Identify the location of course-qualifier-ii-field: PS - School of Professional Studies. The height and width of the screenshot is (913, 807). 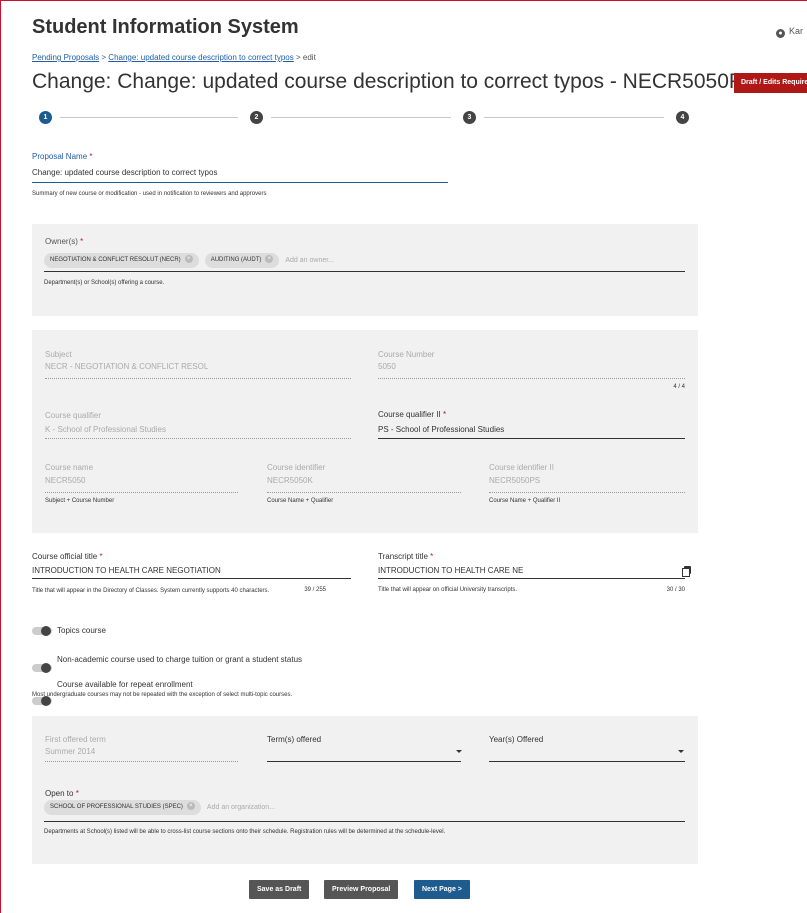
(441, 429).